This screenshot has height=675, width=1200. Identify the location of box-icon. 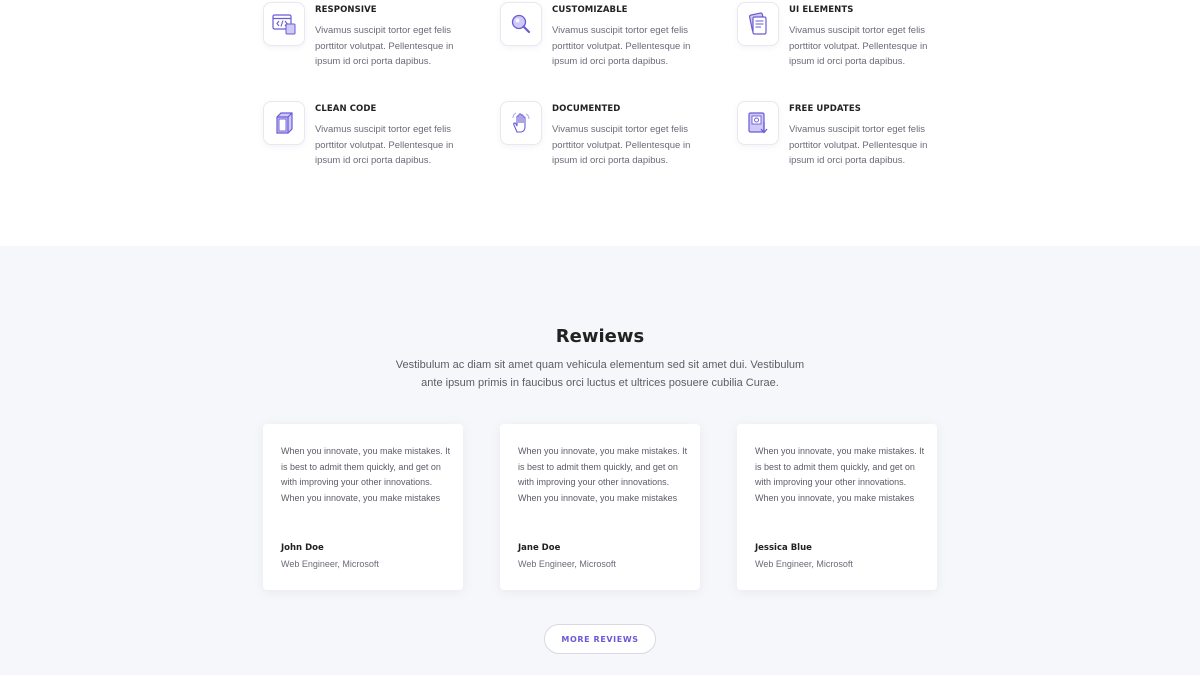
(284, 123).